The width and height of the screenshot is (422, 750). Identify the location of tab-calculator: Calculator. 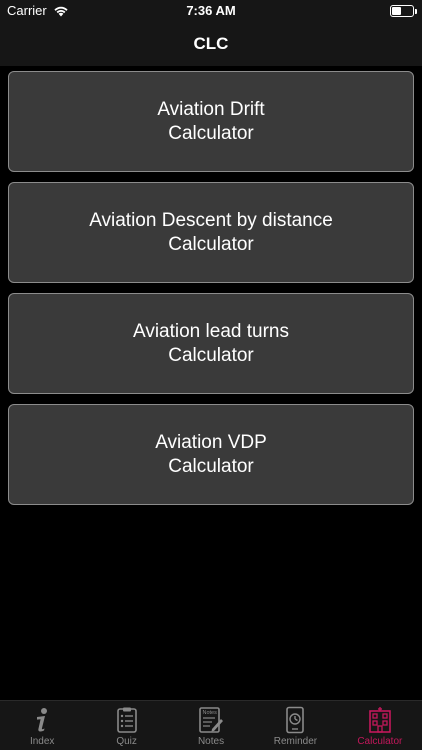
(380, 725).